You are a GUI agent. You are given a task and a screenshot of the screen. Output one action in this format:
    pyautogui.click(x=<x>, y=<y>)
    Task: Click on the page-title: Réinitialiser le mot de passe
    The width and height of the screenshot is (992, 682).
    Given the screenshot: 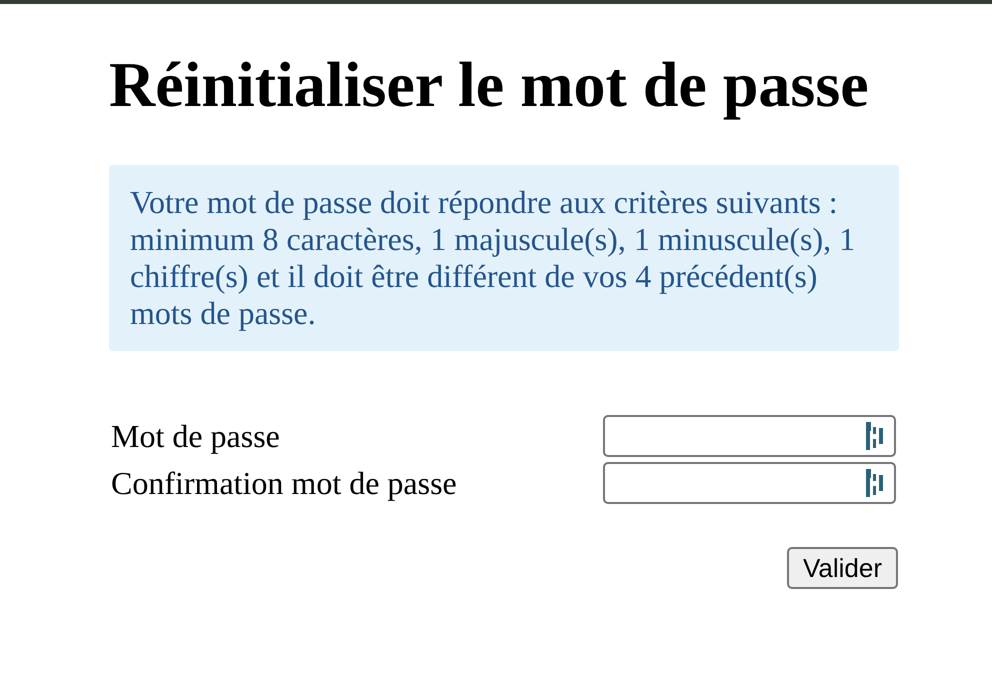 What is the action you would take?
    pyautogui.click(x=489, y=85)
    